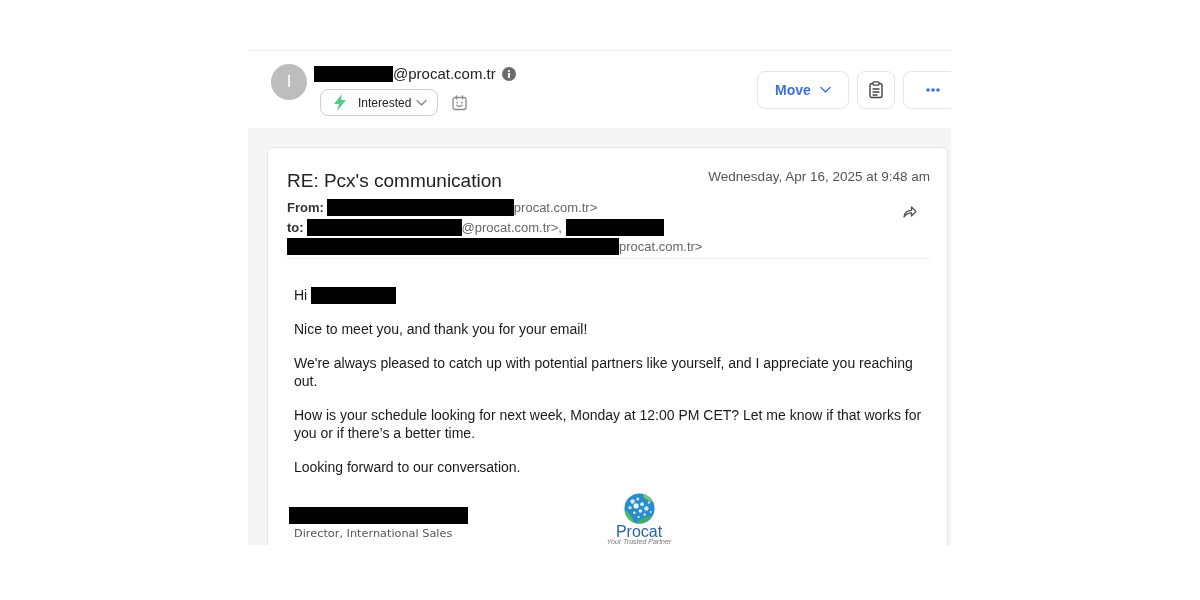 This screenshot has height=600, width=1200. I want to click on body-paragraph: We're always pleased to catch up with potential partners like yourself, and I appreciate you reaching out., so click(604, 372).